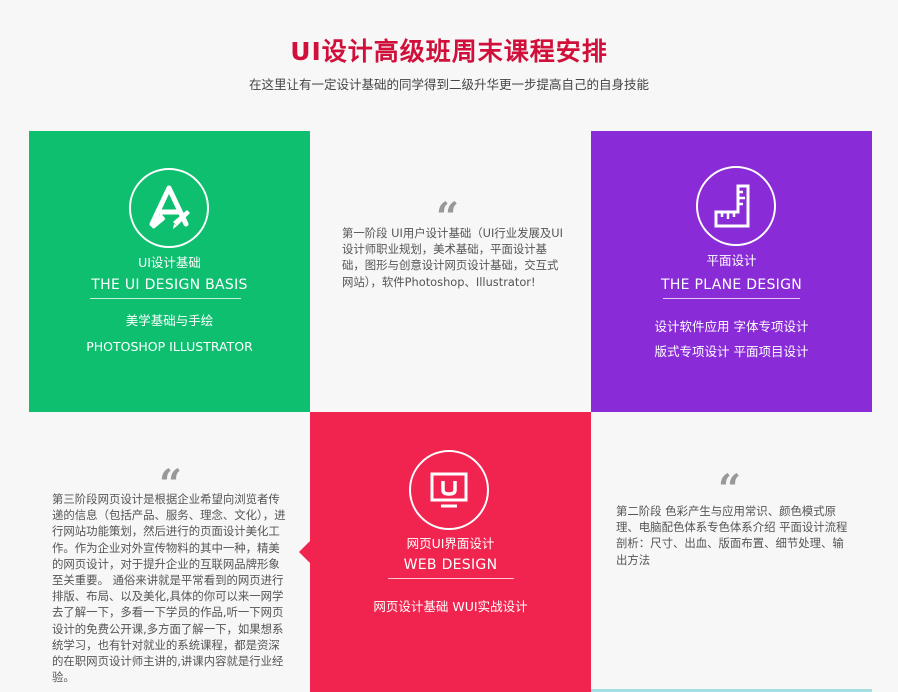 This screenshot has height=692, width=898. Describe the element at coordinates (731, 351) in the screenshot. I see `plane-design-line2: 版式专项设计 平面项目设计` at that location.